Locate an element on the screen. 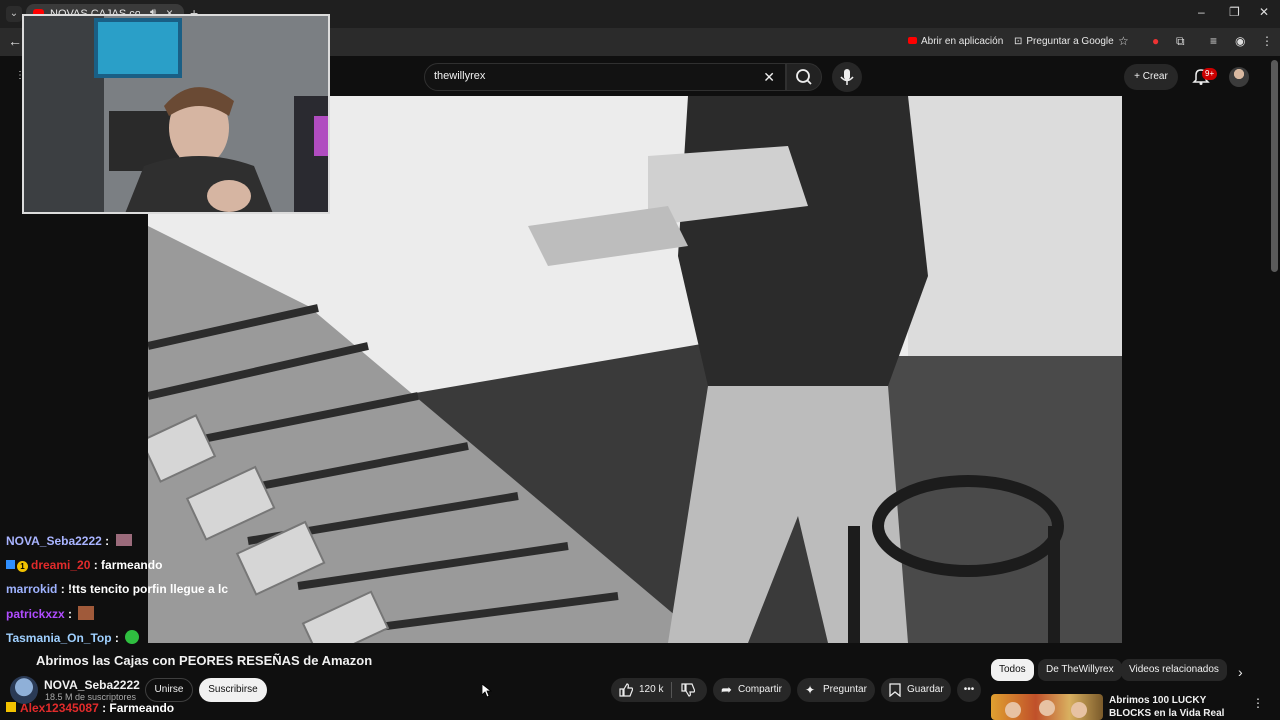 The width and height of the screenshot is (1280, 720). save-button: Guardar is located at coordinates (916, 690).